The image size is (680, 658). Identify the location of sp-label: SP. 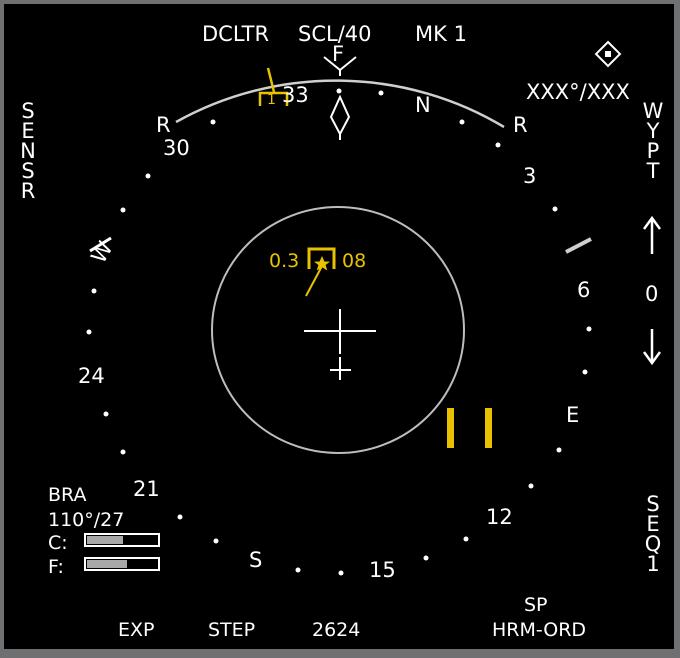
(536, 605).